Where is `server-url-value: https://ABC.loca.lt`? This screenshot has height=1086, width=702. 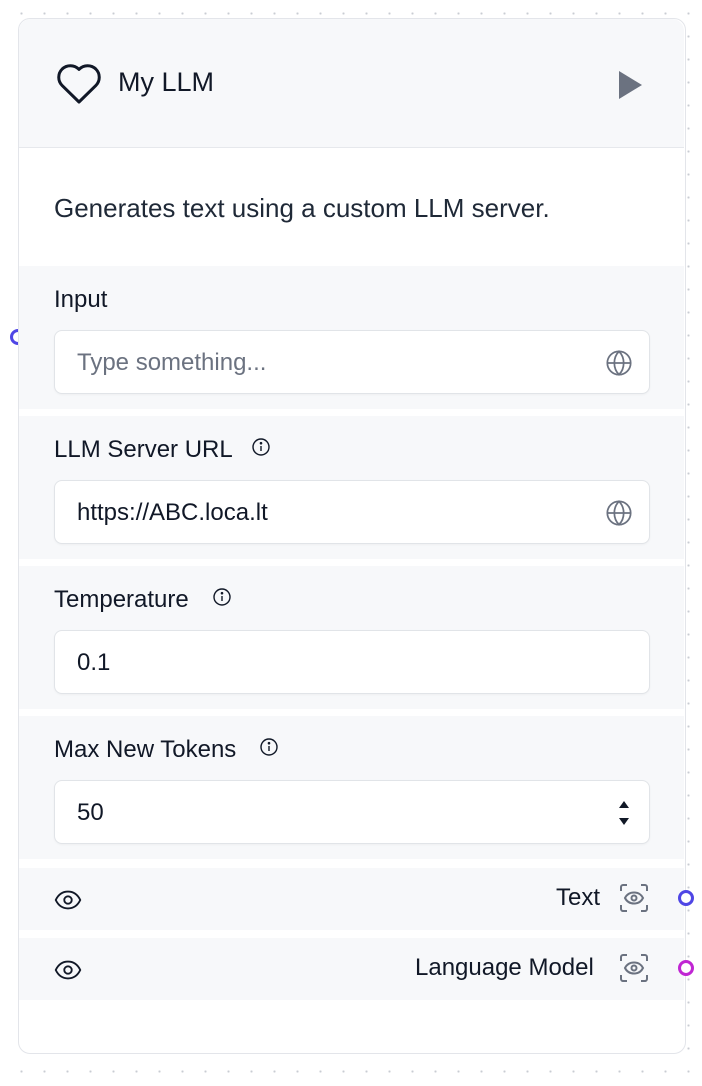 server-url-value: https://ABC.loca.lt is located at coordinates (172, 512).